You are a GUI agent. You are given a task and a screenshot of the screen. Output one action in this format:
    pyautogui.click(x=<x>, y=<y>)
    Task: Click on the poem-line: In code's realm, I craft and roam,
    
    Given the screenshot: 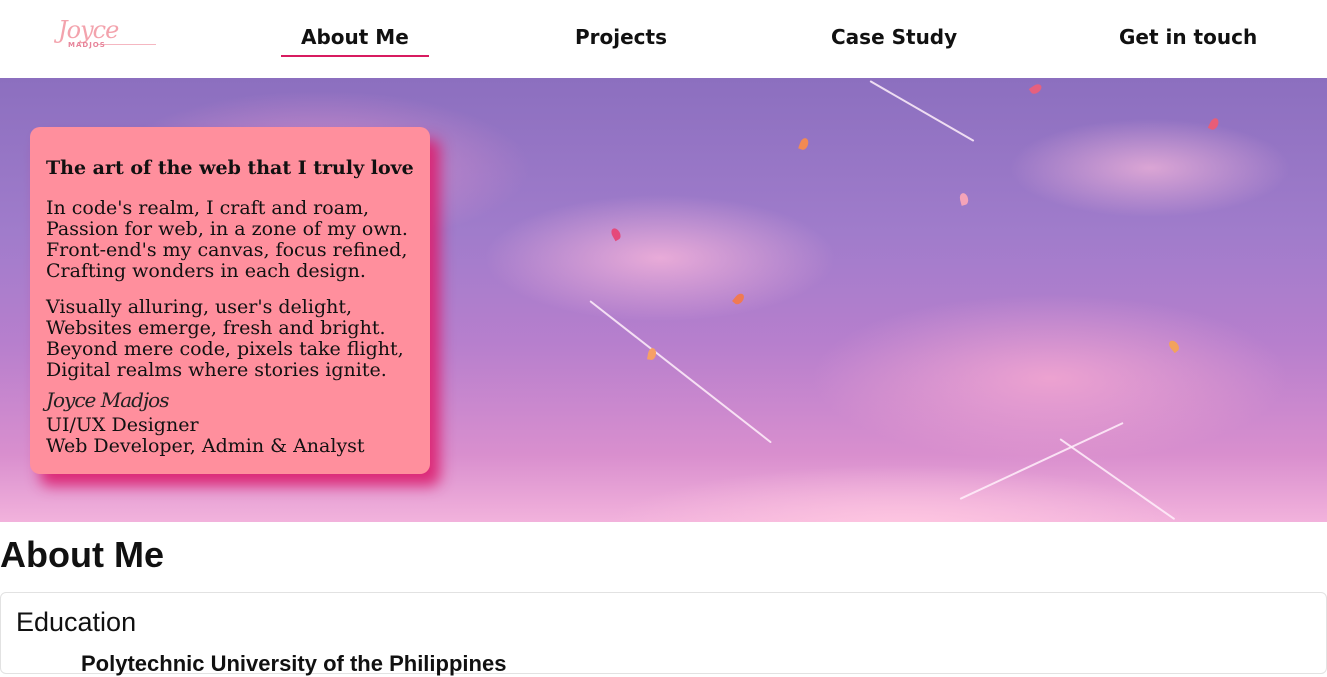 What is the action you would take?
    pyautogui.click(x=208, y=208)
    